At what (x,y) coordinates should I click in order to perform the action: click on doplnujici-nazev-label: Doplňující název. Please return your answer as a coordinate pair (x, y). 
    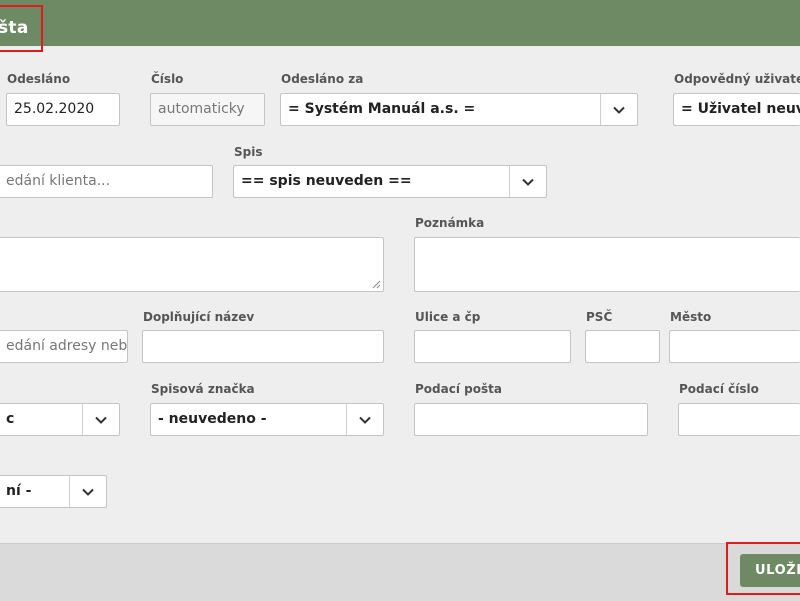
    Looking at the image, I should click on (199, 317).